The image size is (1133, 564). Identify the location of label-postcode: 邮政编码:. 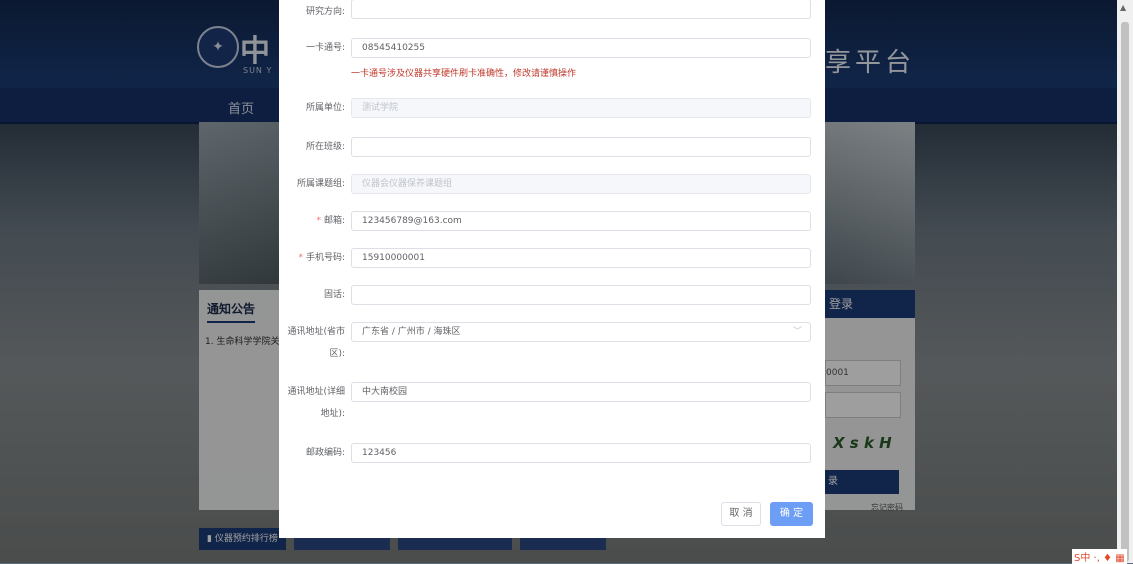
(325, 453).